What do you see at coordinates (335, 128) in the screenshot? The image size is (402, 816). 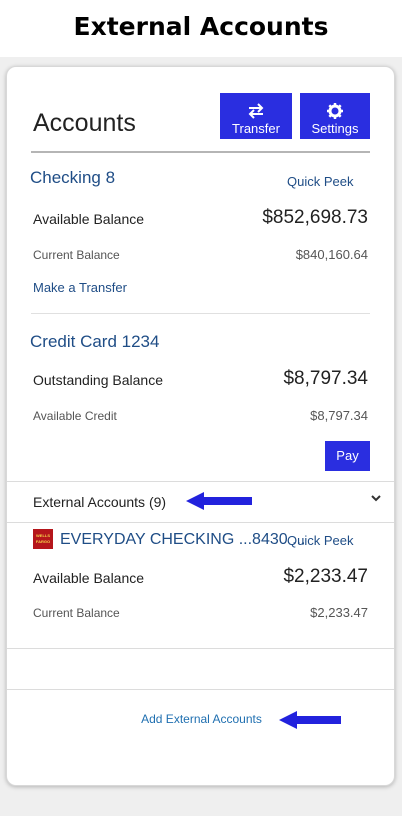 I see `settings-label: Settings` at bounding box center [335, 128].